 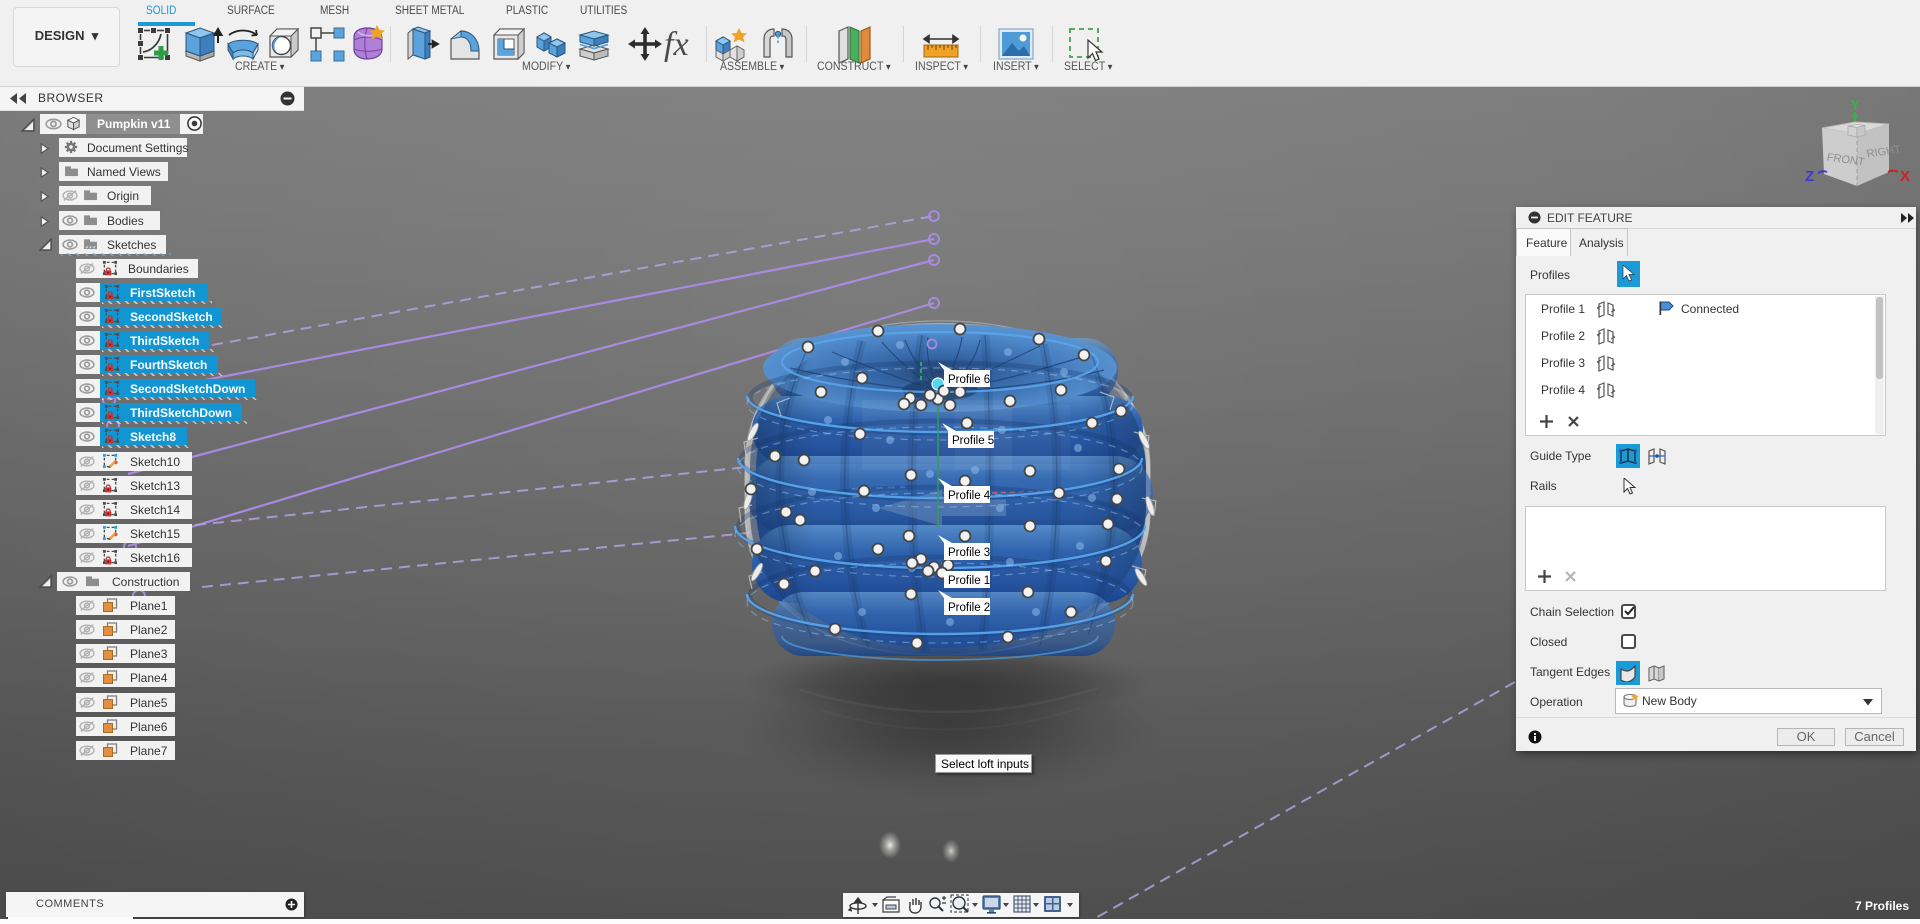 I want to click on svg-text: Z, so click(x=1809, y=176).